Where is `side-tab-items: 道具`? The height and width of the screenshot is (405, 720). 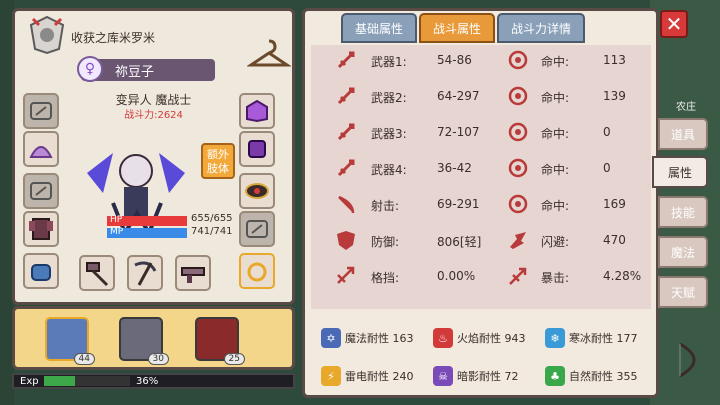
side-tab-items: 道具 is located at coordinates (683, 134).